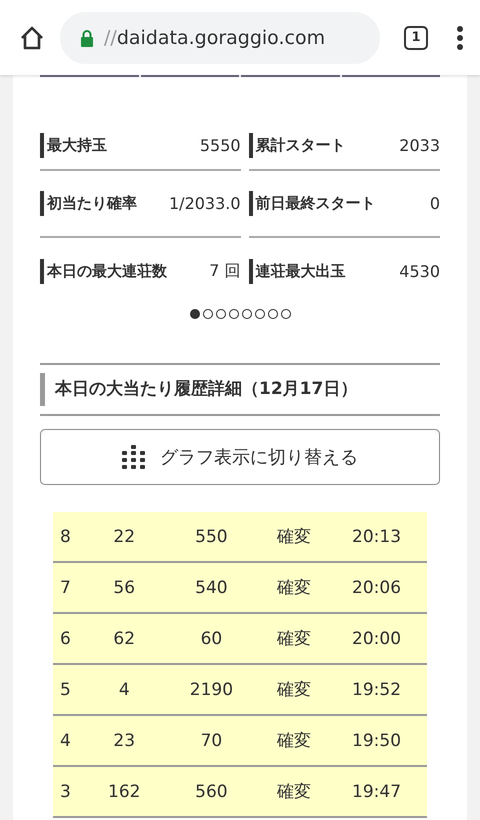 This screenshot has width=480, height=820. What do you see at coordinates (211, 536) in the screenshot?
I see `table-cell-text: 550` at bounding box center [211, 536].